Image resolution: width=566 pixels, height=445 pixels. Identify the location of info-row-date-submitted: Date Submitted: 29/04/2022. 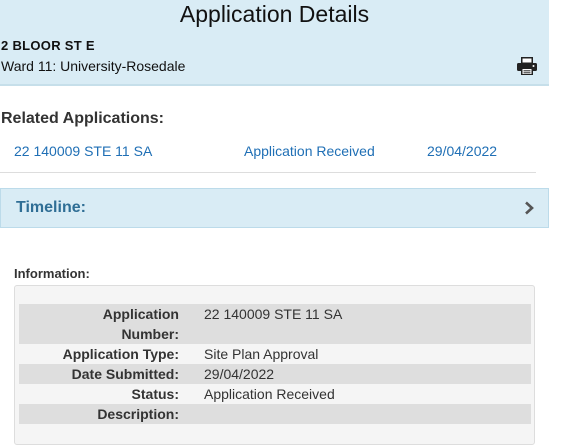
(275, 374).